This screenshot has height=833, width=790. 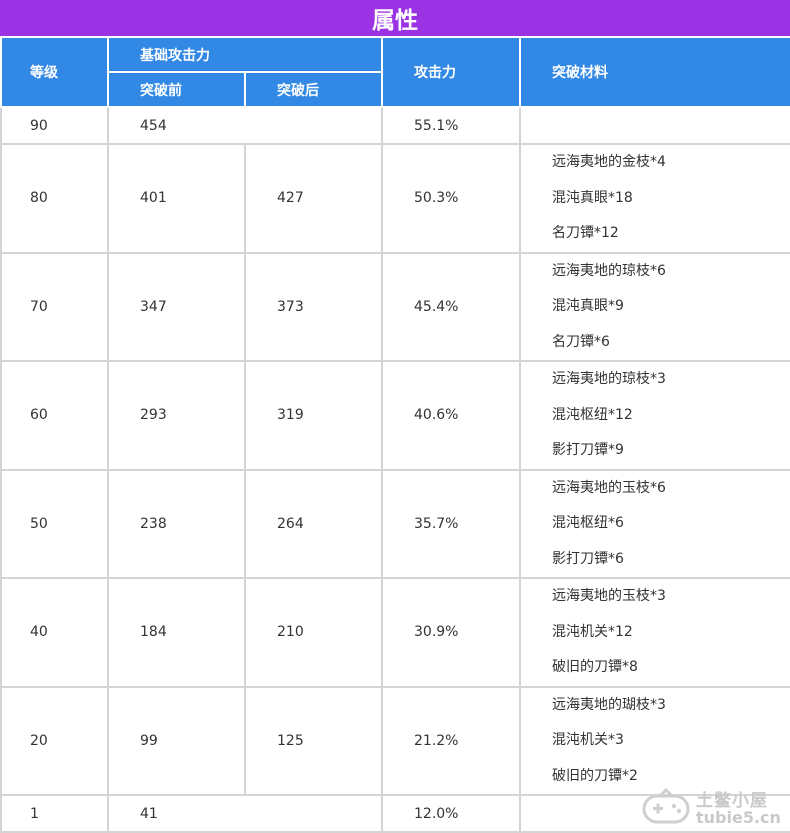 I want to click on before-cell: 347, so click(x=176, y=306).